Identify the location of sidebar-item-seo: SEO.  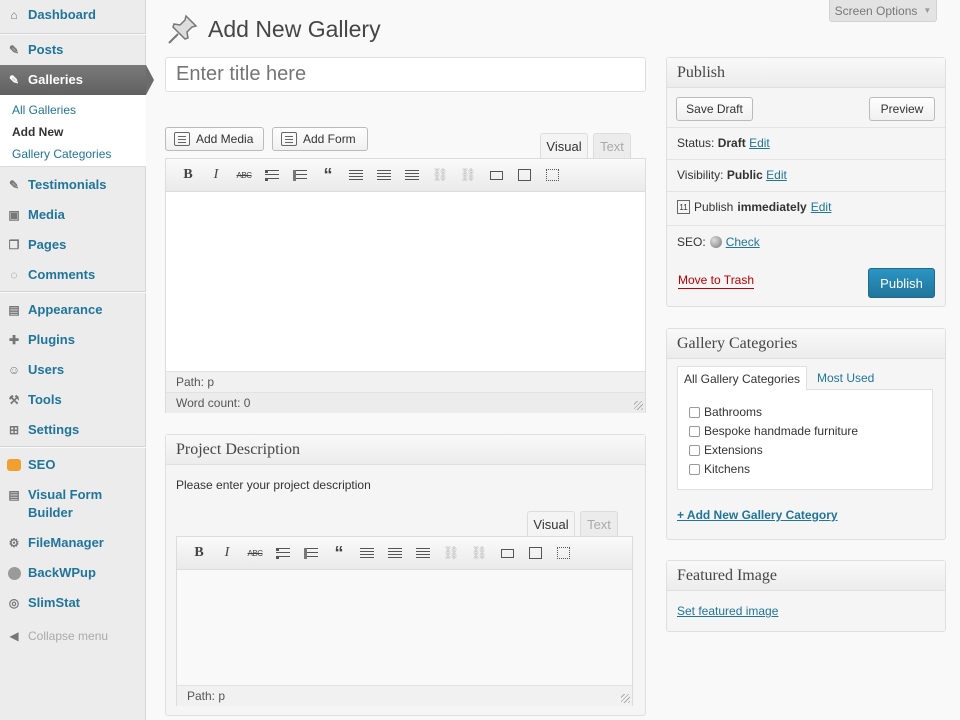
(73, 465).